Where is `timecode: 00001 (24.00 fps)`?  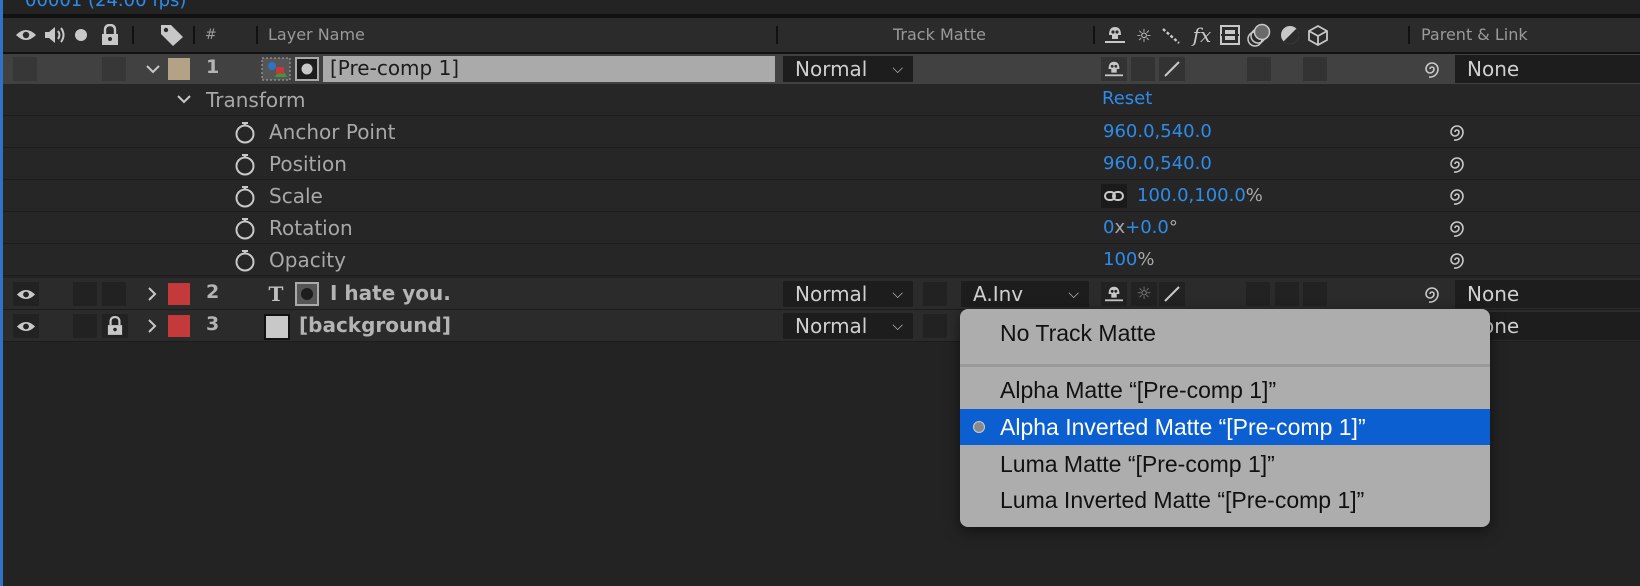
timecode: 00001 (24.00 fps) is located at coordinates (105, 5).